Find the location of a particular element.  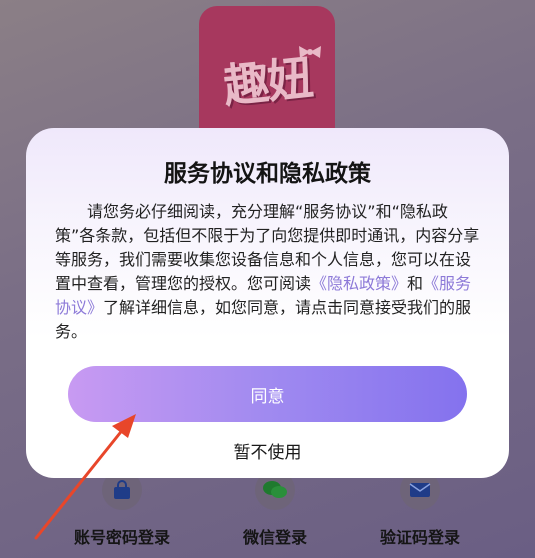

verification-code-login-label: 验证码登录 is located at coordinates (419, 537).